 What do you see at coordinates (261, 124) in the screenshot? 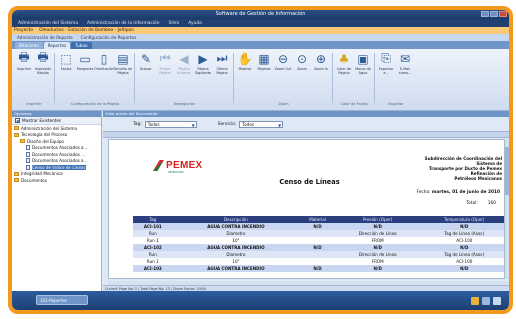
I see `service-filter-select: Todos ▼` at bounding box center [261, 124].